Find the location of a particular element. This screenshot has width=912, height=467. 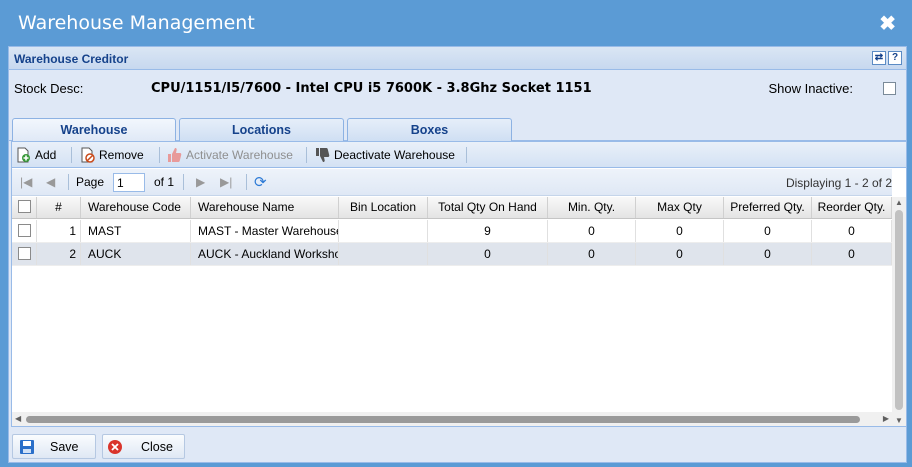

table-row: 1 MAST MAST - Master Warehouse 9 0 0 0 0 is located at coordinates (452, 231).